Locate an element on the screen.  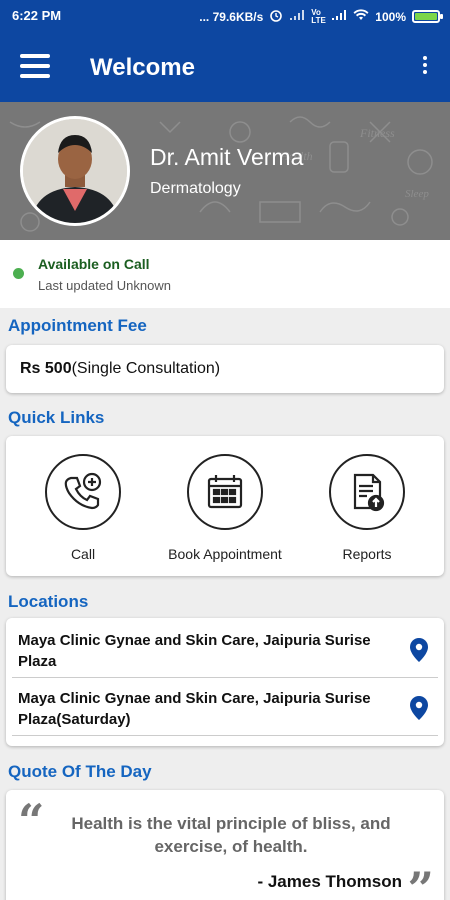
phone-plus-icon is located at coordinates (83, 492).